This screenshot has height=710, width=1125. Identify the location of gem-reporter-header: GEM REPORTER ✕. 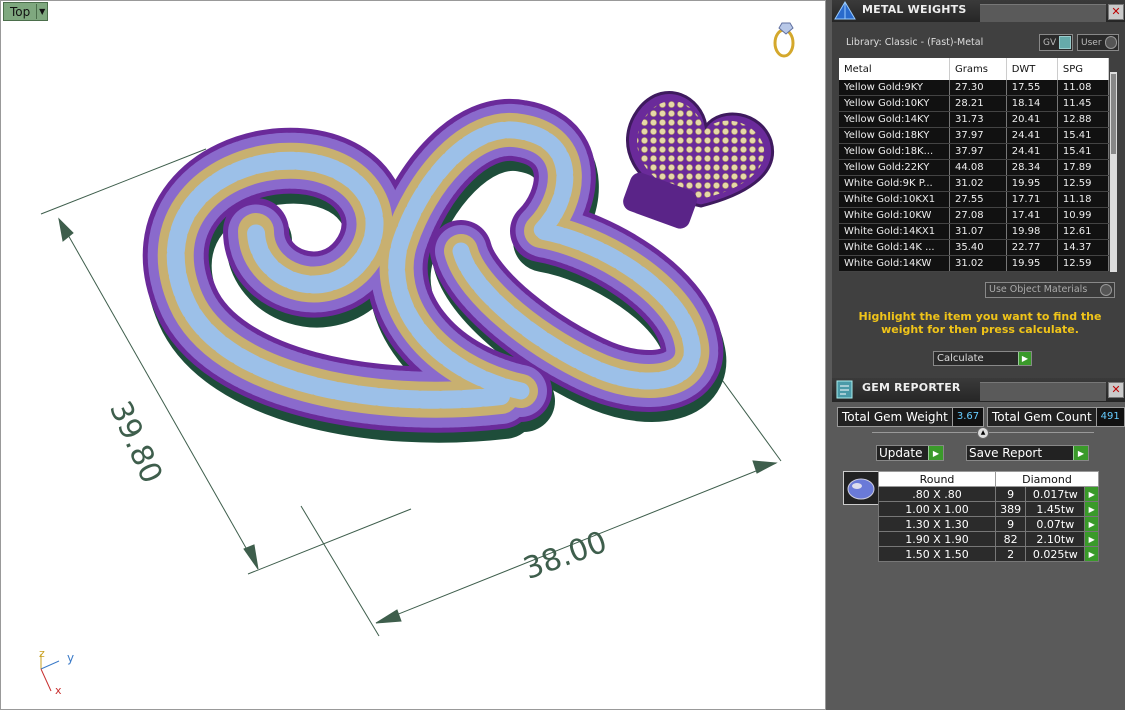
(978, 390).